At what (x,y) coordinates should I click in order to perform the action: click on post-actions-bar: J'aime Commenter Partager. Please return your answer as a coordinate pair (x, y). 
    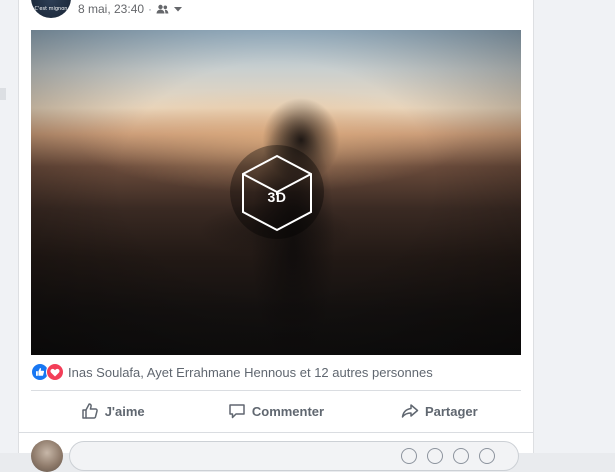
    Looking at the image, I should click on (276, 411).